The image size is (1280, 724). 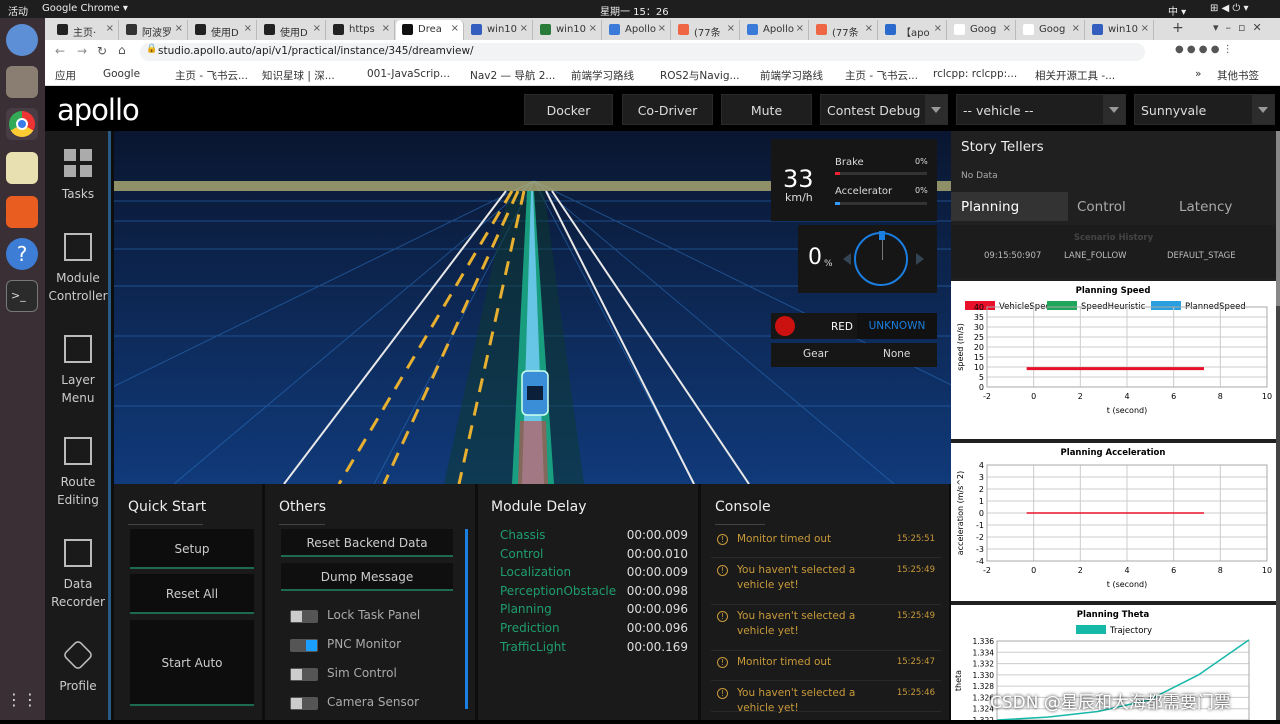 What do you see at coordinates (667, 109) in the screenshot?
I see `codriver-button: Co-Driver` at bounding box center [667, 109].